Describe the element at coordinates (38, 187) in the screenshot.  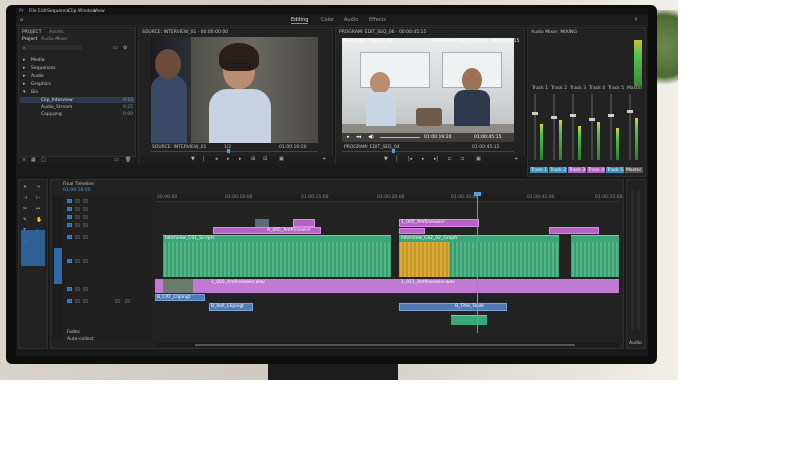
I see `track-select-icon: ⇥` at that location.